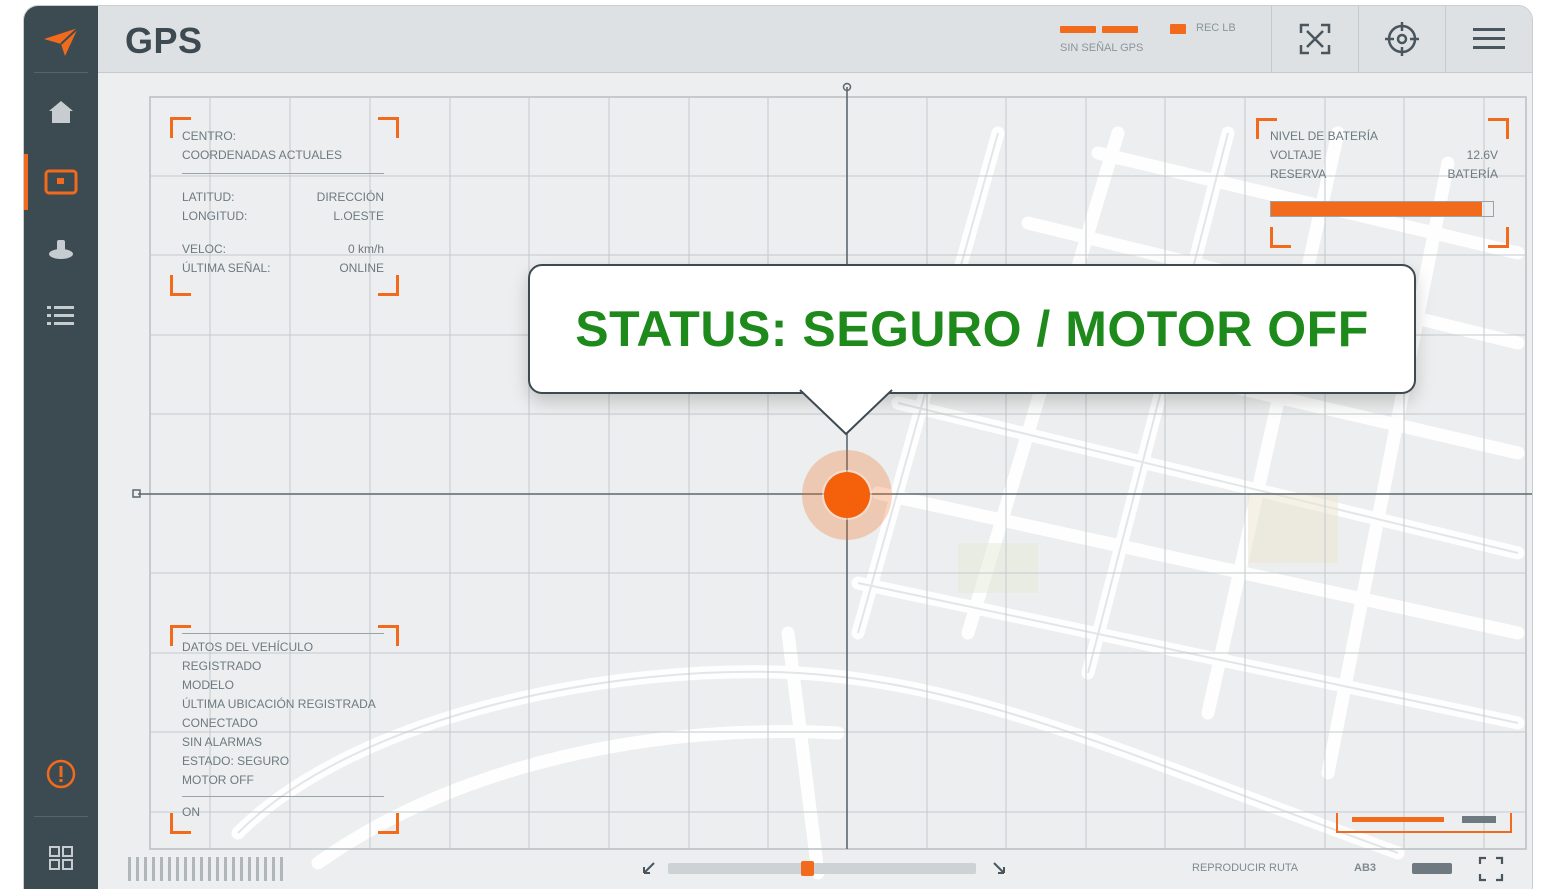  I want to click on sidebar-item-map, so click(61, 182).